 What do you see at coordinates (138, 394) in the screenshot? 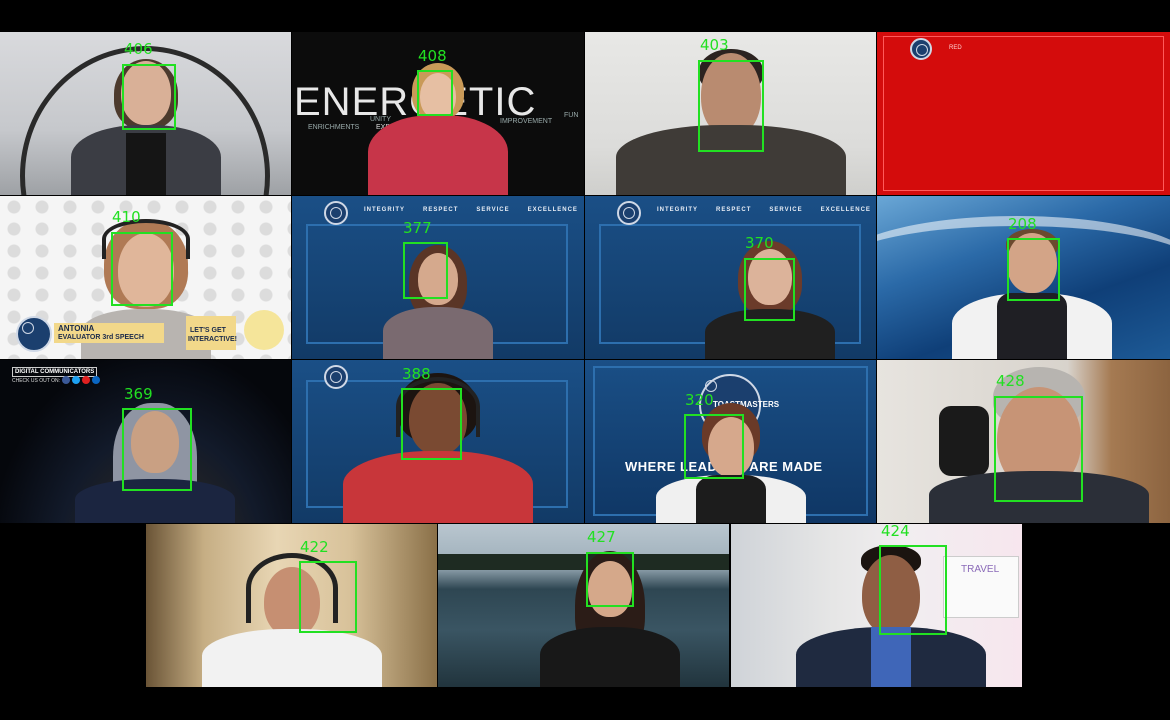
I see `face-id-label: 369` at bounding box center [138, 394].